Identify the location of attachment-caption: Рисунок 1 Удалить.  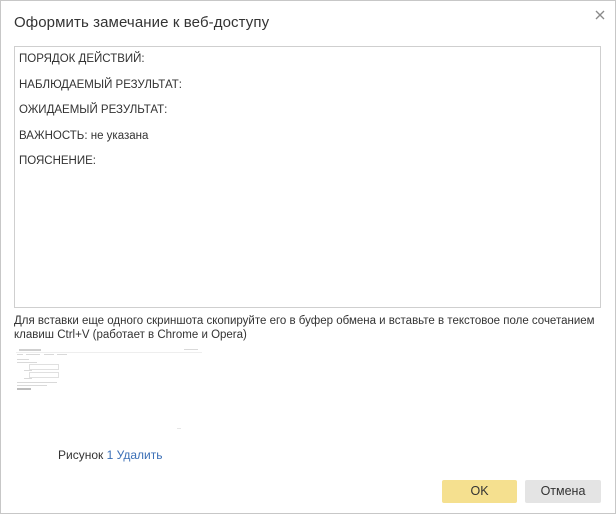
(110, 455).